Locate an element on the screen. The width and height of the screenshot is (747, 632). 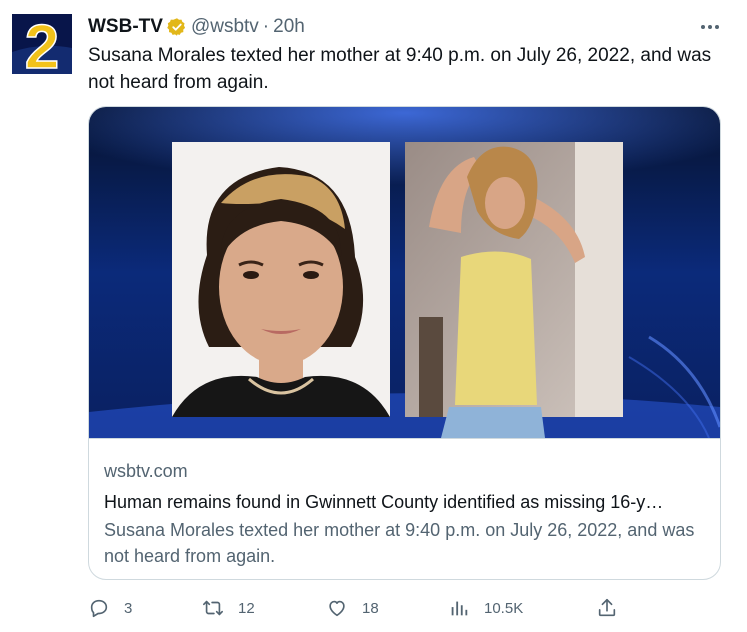
views-button: 10.5K is located at coordinates (485, 608).